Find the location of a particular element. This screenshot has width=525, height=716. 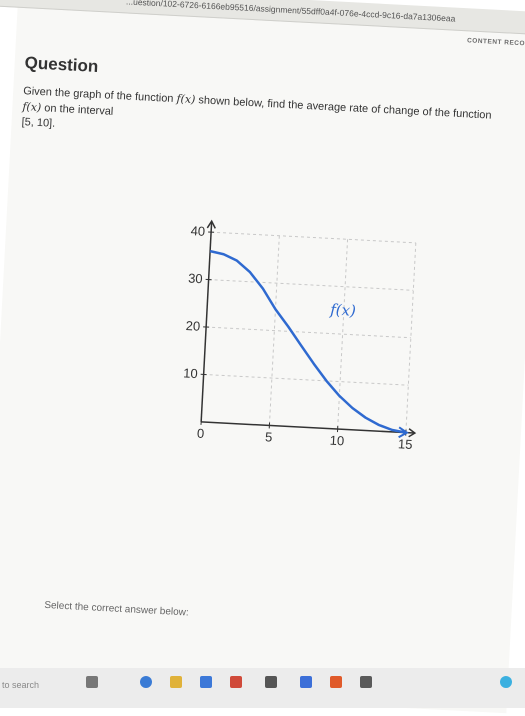

app-icon is located at coordinates (306, 682).